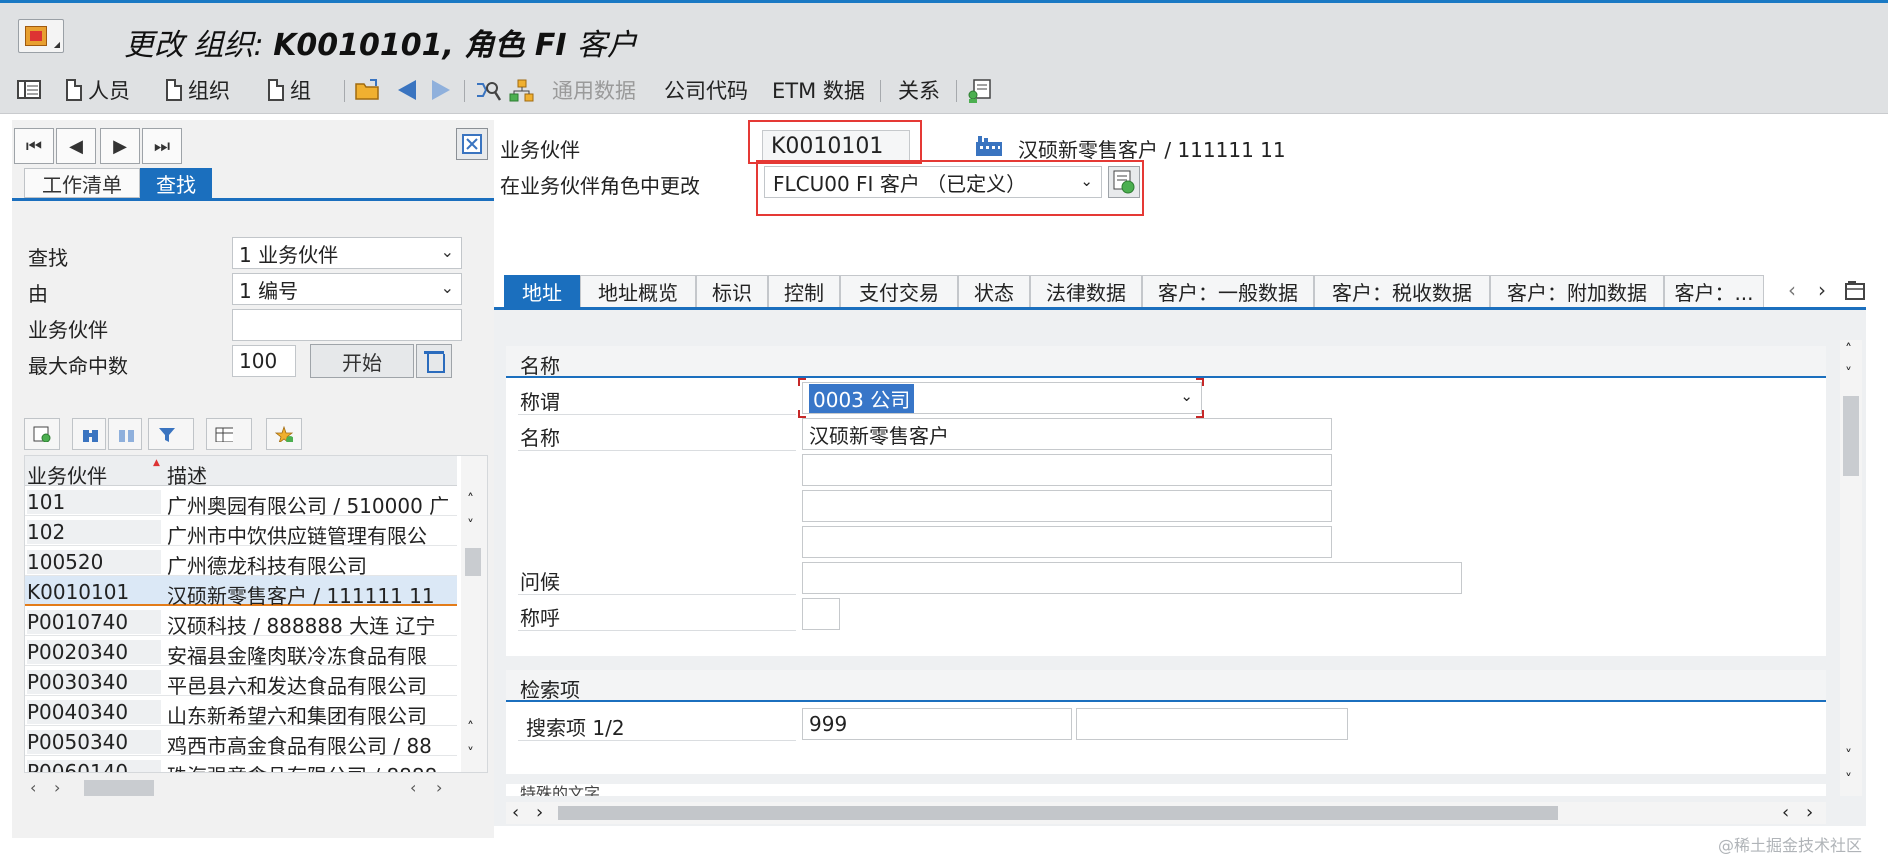  What do you see at coordinates (171, 434) in the screenshot?
I see `filter-icon: ◢` at bounding box center [171, 434].